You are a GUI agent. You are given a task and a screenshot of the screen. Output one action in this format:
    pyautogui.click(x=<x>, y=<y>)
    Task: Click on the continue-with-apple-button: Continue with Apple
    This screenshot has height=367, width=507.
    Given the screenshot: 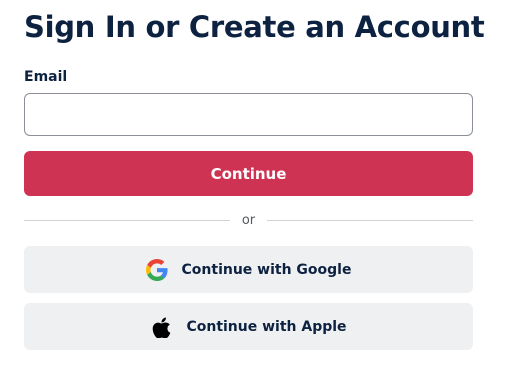 What is the action you would take?
    pyautogui.click(x=248, y=326)
    